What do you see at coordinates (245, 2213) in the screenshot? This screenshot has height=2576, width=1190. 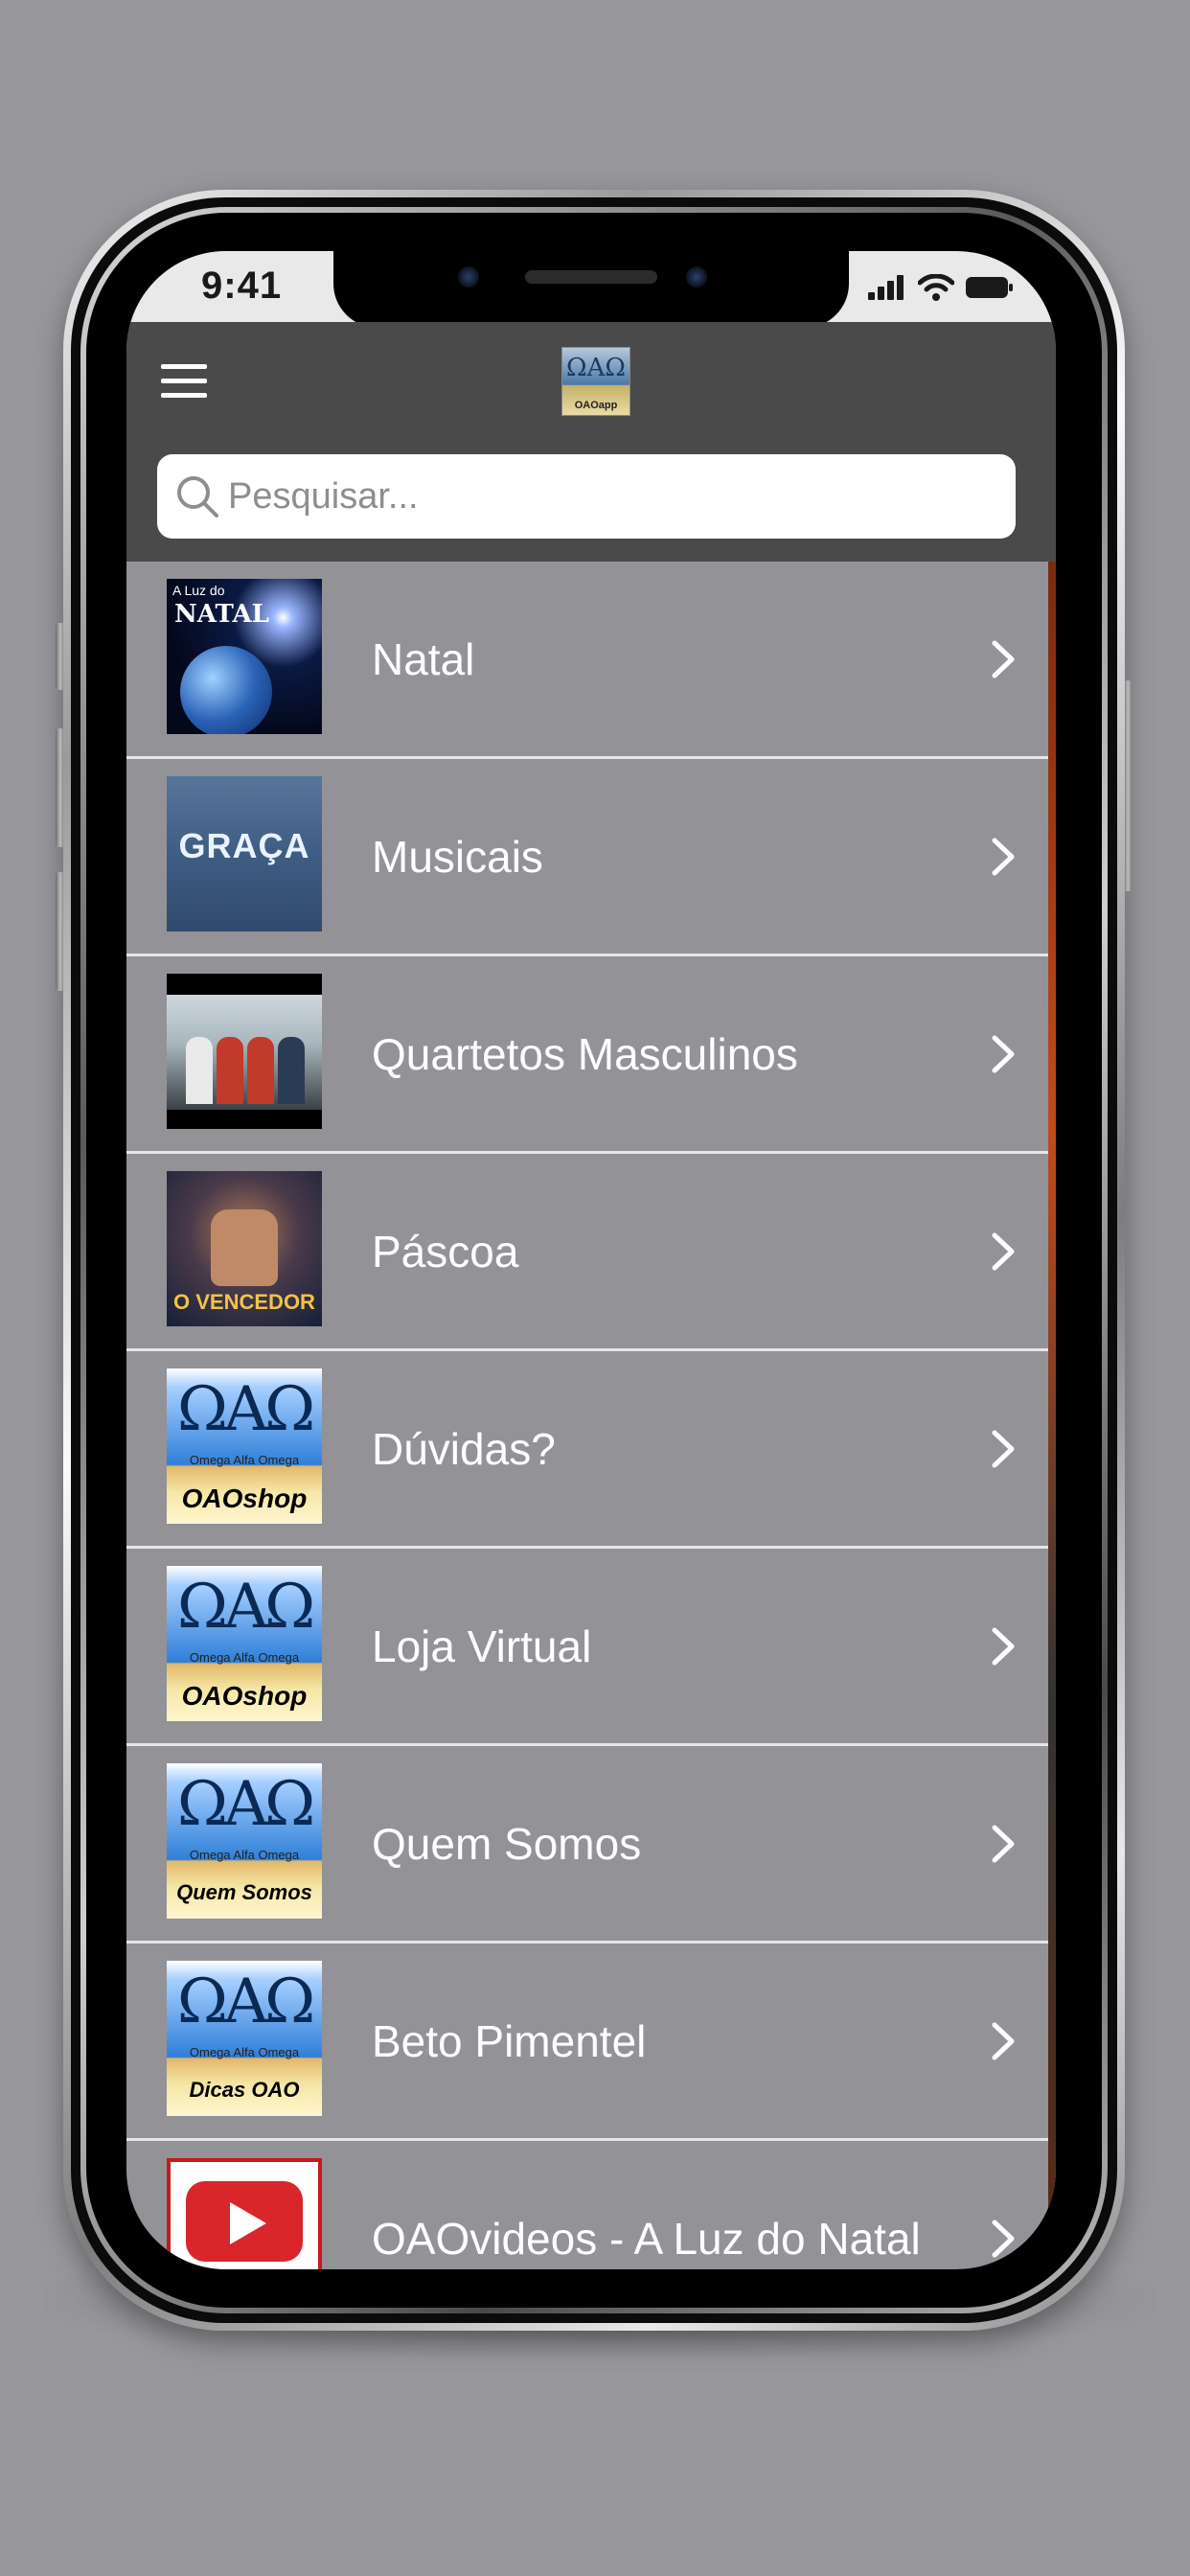 I see `youtube-icon` at bounding box center [245, 2213].